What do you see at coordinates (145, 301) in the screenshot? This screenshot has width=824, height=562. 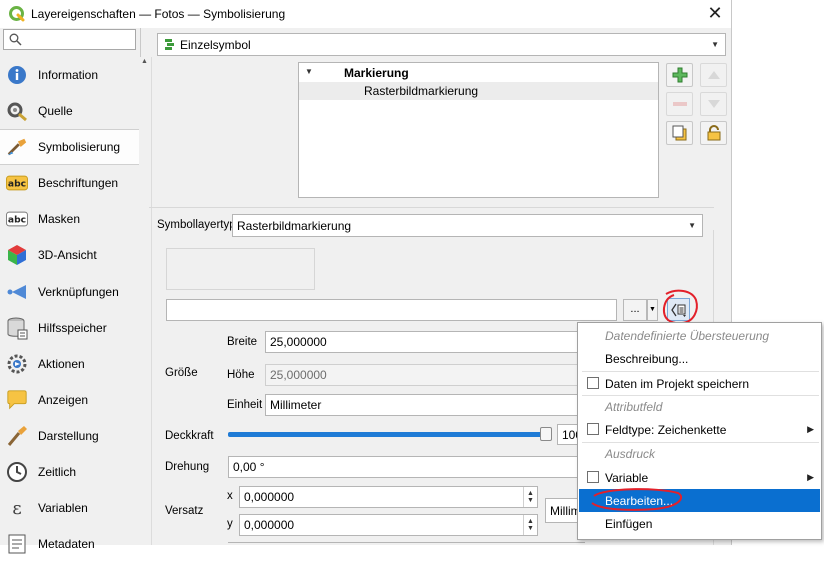 I see `left-scrollbar: ▲` at bounding box center [145, 301].